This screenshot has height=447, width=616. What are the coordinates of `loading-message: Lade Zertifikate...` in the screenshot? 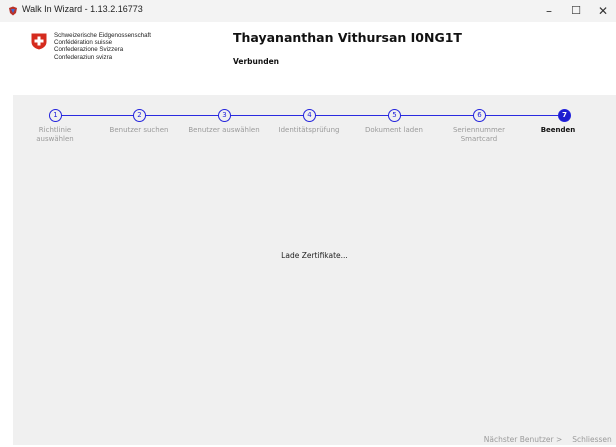 It's located at (314, 255).